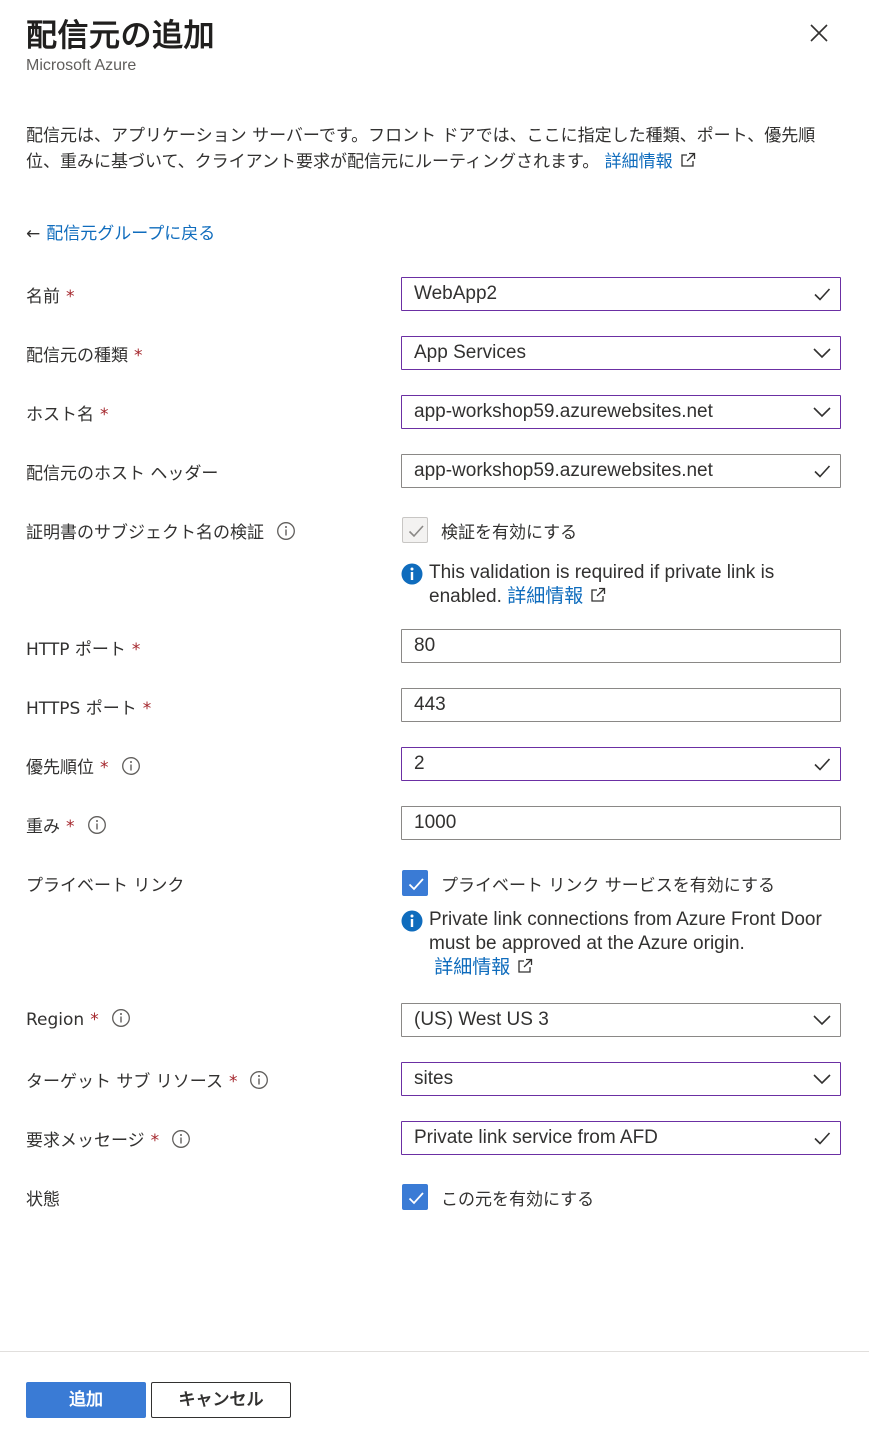 The width and height of the screenshot is (869, 1439). What do you see at coordinates (84, 356) in the screenshot?
I see `origin-type-label: 配信元の種類 *` at bounding box center [84, 356].